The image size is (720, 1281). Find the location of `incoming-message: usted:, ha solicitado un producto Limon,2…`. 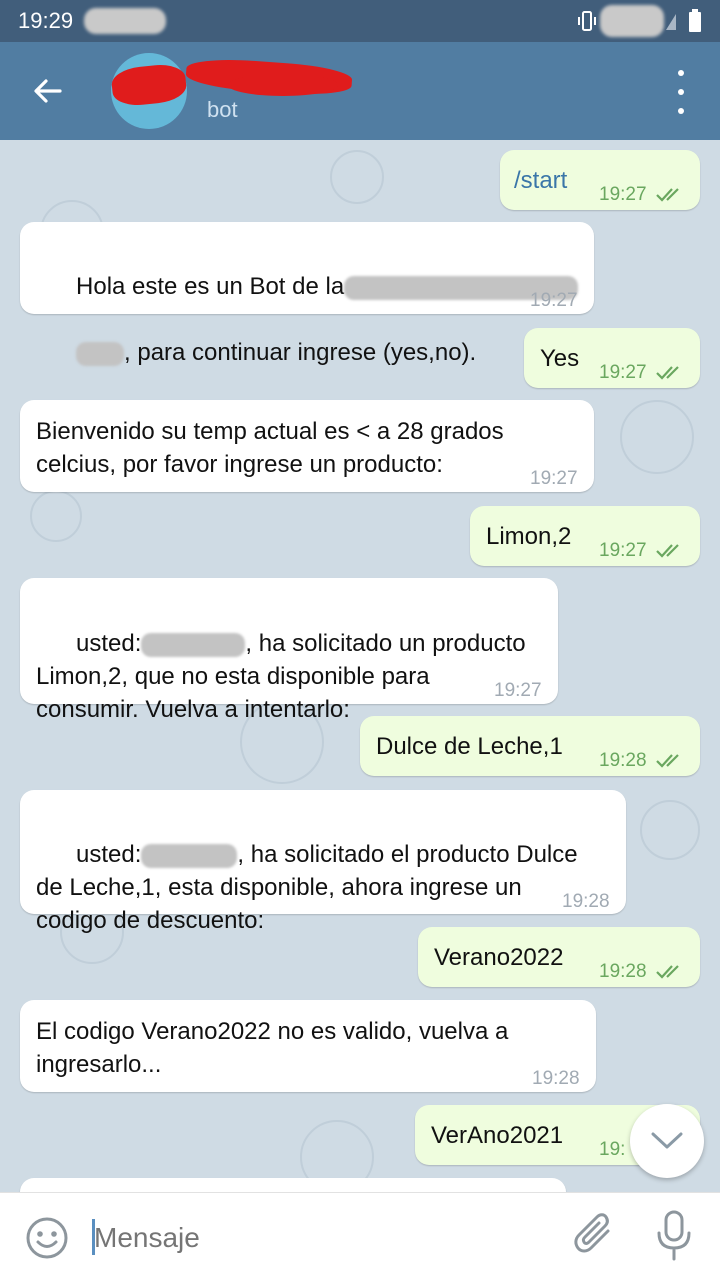

incoming-message: usted:, ha solicitado un producto Limon,2… is located at coordinates (289, 650).